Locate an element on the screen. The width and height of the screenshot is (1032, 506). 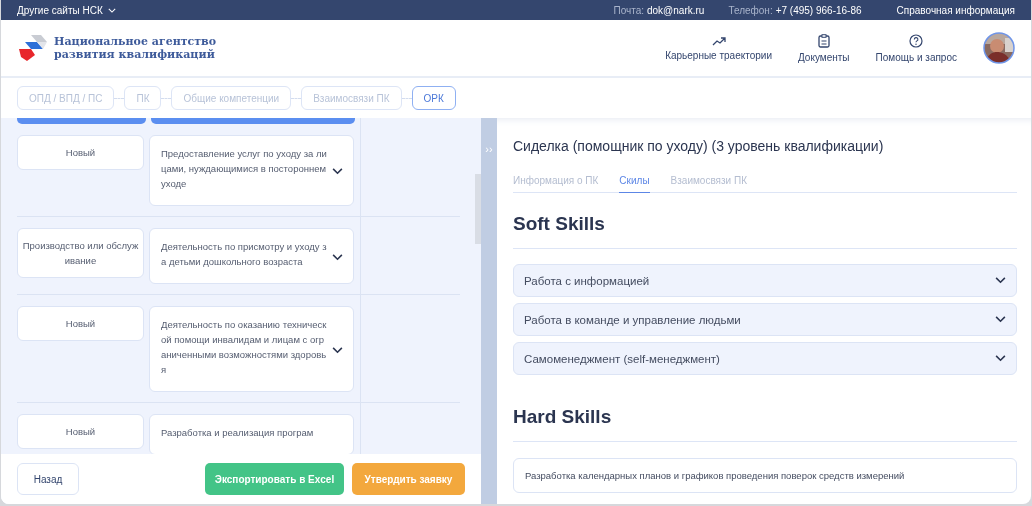
activity-card: Деятельность по присмотру и уходу за детьми дошкольного возраста is located at coordinates (251, 256).